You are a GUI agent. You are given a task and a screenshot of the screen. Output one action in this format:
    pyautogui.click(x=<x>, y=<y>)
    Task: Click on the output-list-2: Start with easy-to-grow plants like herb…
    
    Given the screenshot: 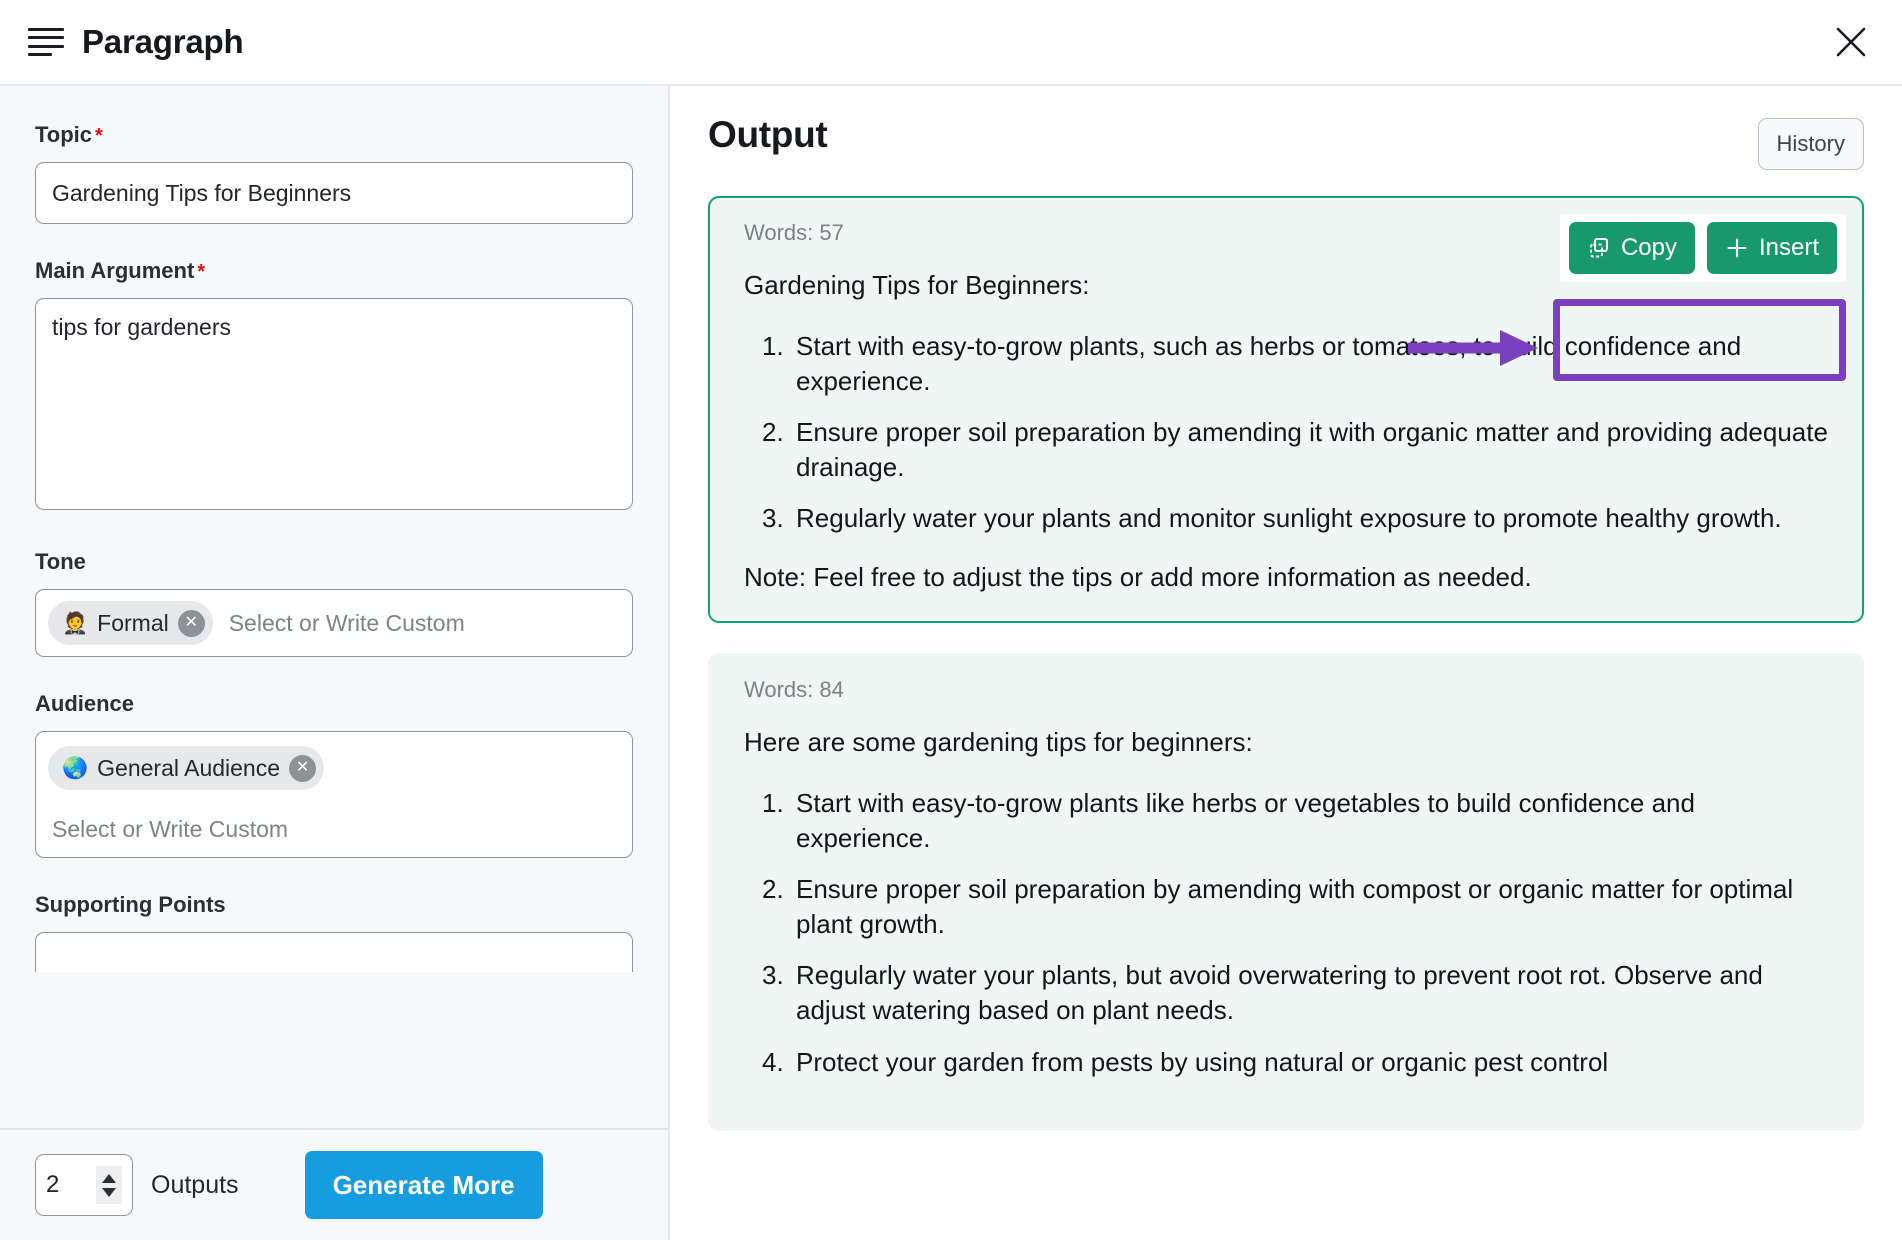 What is the action you would take?
    pyautogui.click(x=1288, y=932)
    